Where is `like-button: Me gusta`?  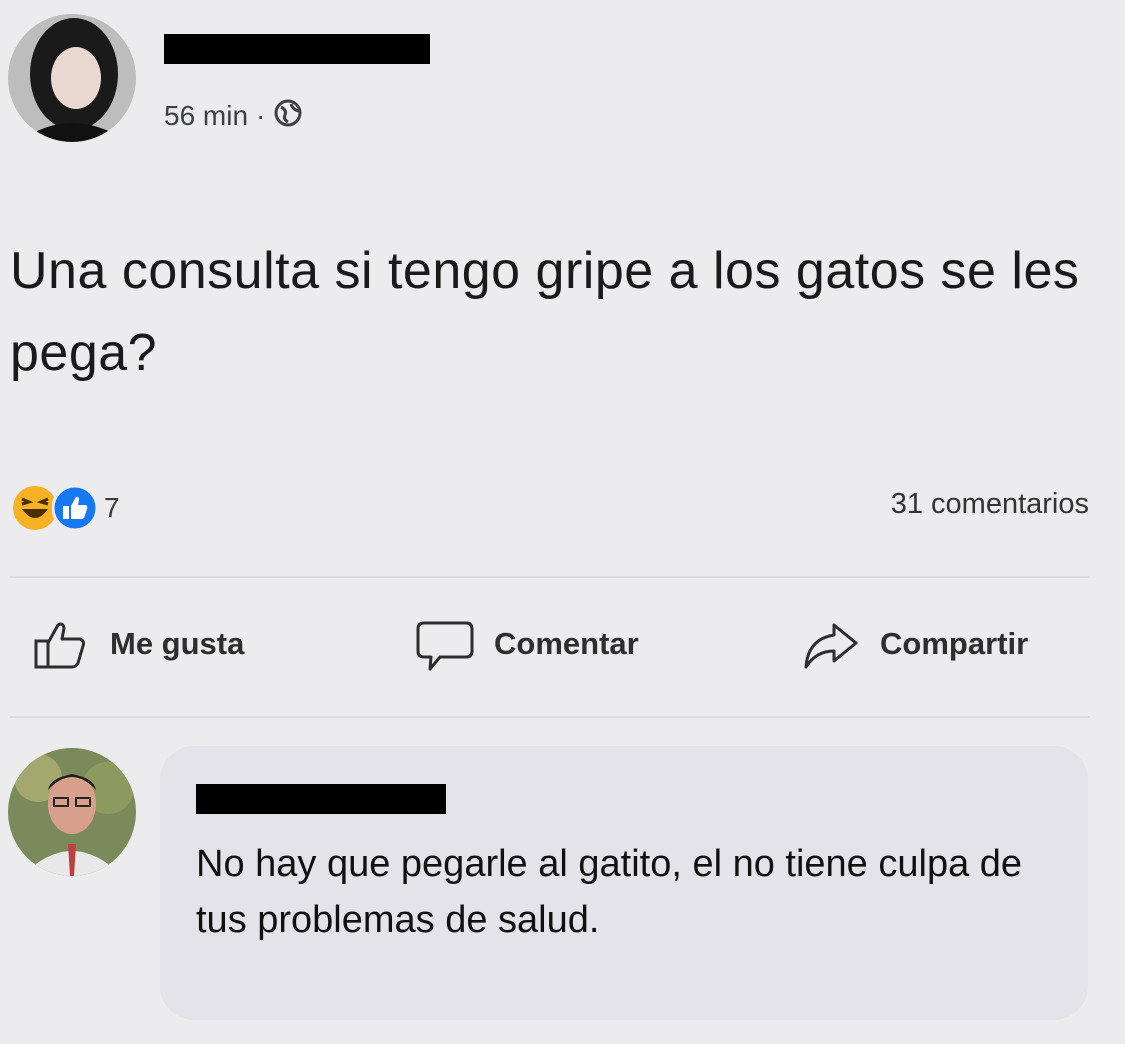
like-button: Me gusta is located at coordinates (137, 644).